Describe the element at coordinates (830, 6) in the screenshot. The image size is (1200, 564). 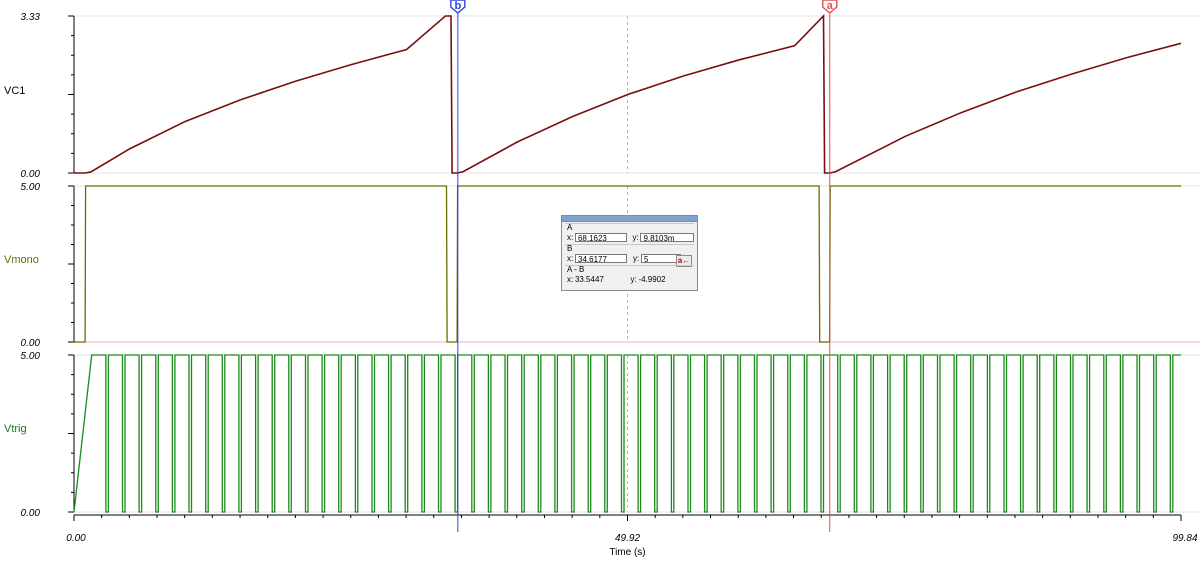
I see `cursor-marker-label-a: a` at that location.